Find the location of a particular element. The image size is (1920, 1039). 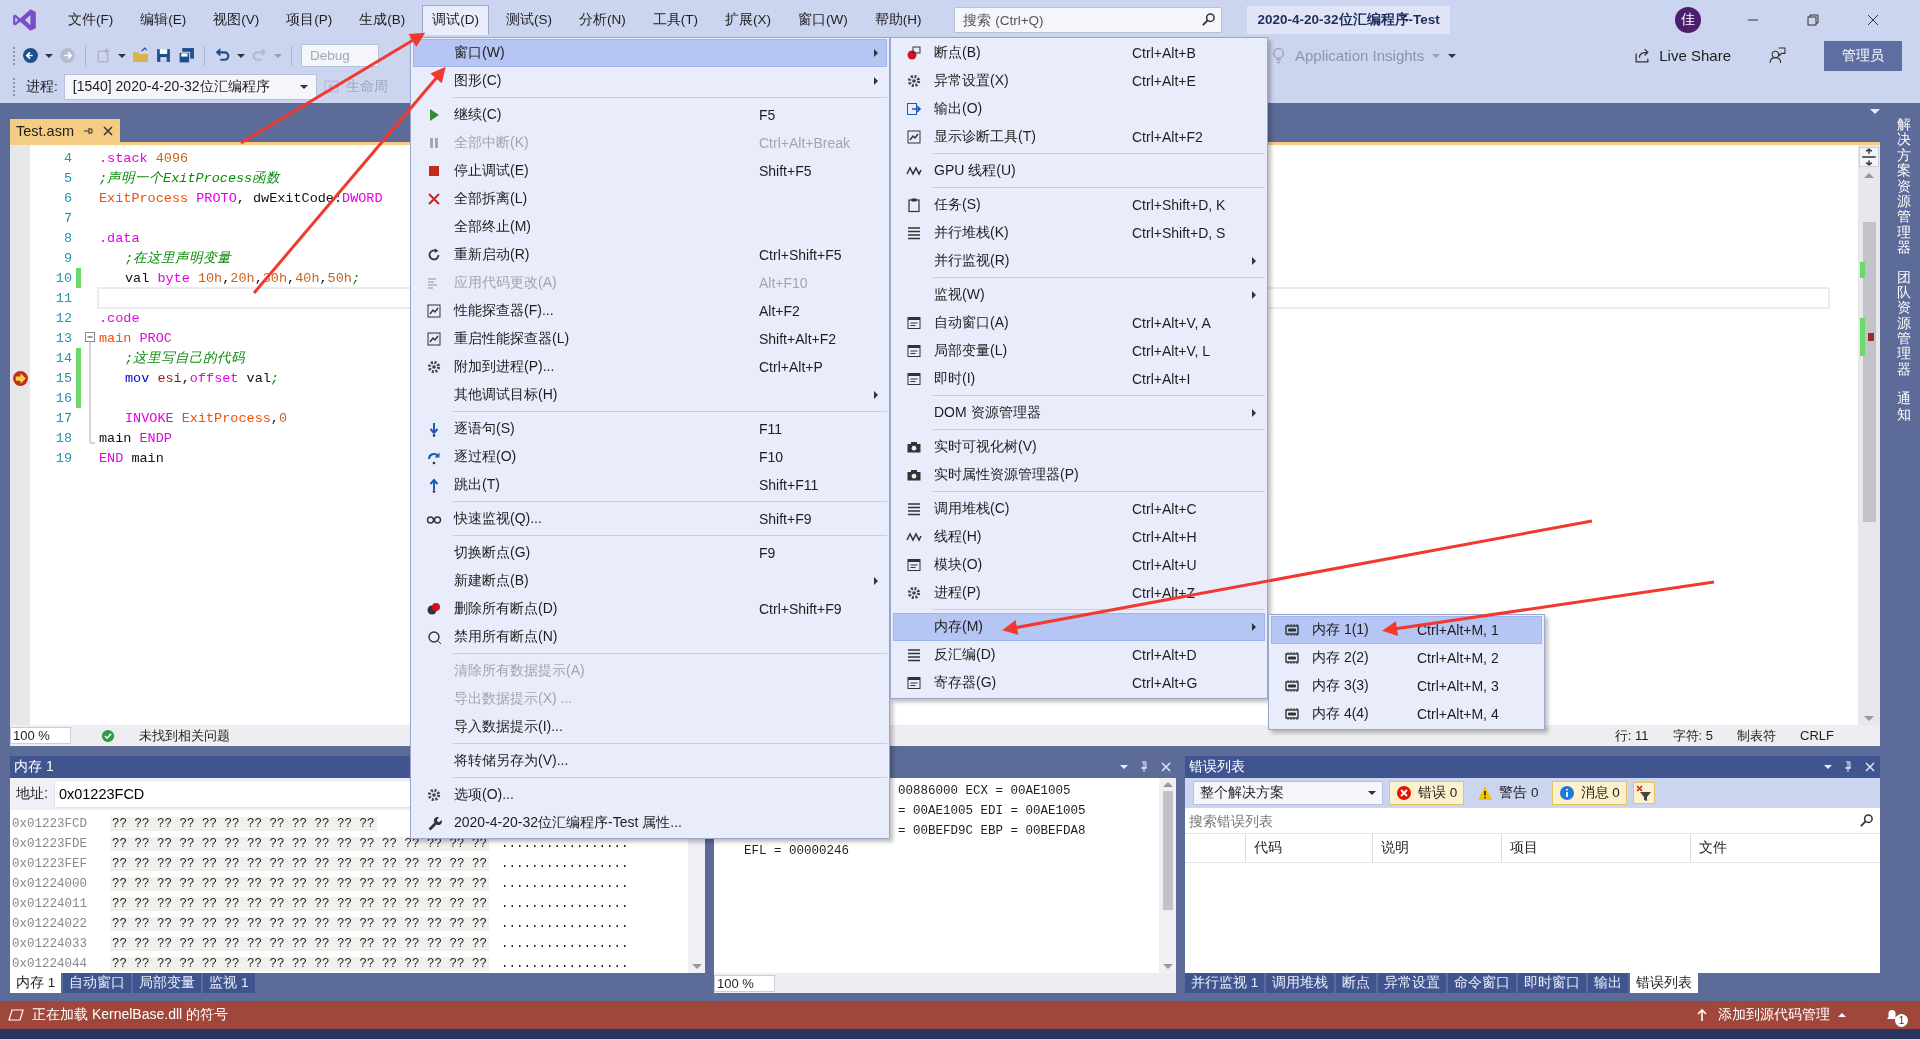

panel-tab: 异常设置 is located at coordinates (1412, 983).